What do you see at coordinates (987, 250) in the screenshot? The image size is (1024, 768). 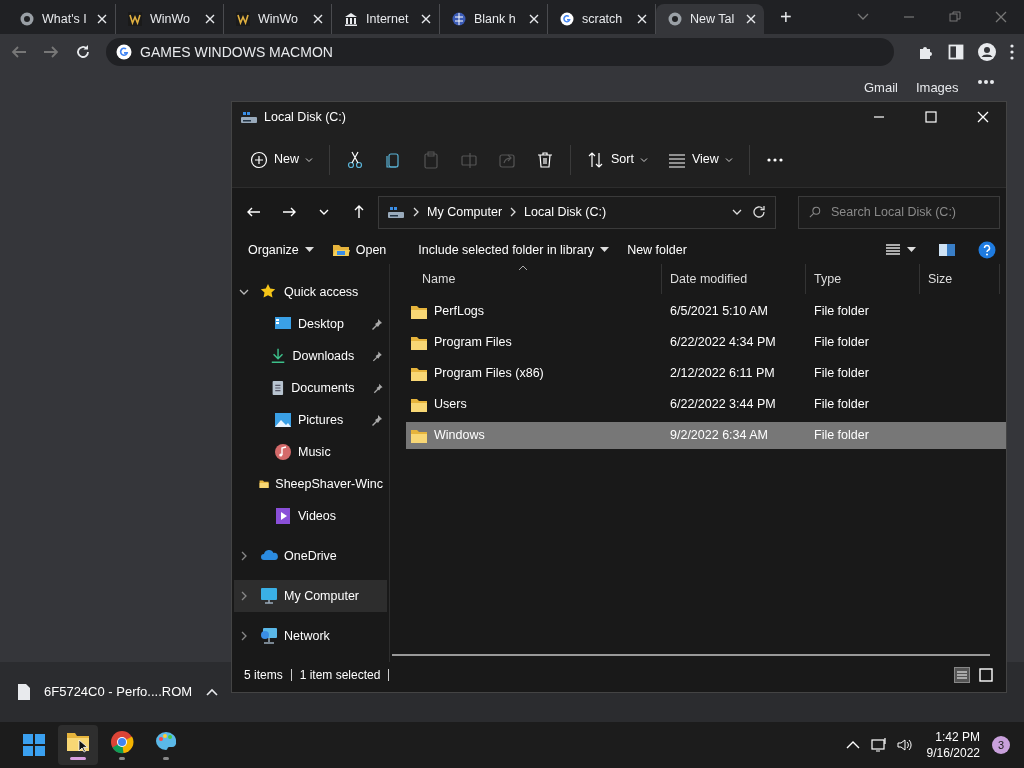 I see `help-icon` at bounding box center [987, 250].